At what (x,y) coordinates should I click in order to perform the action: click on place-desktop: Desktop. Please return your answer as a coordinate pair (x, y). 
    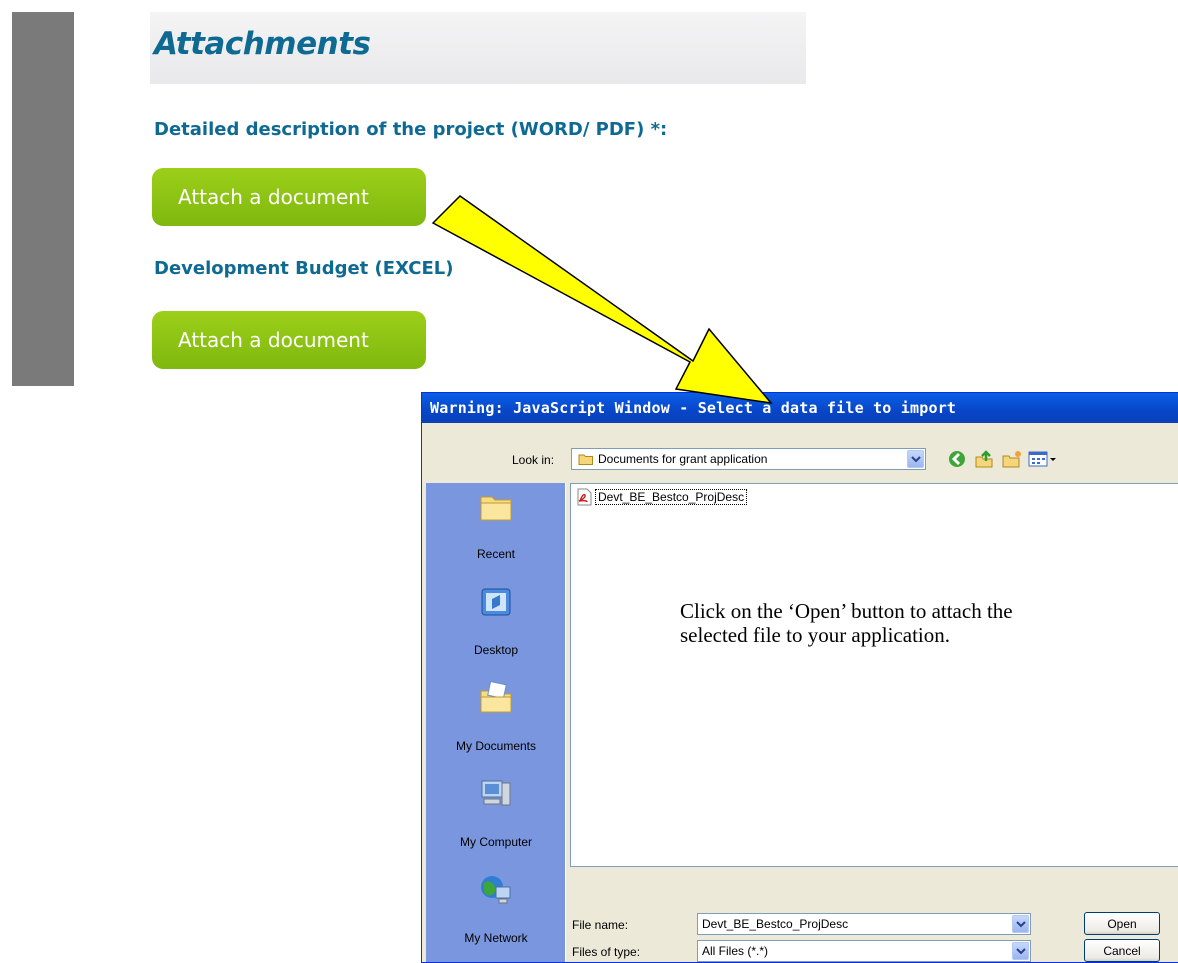
    Looking at the image, I should click on (496, 624).